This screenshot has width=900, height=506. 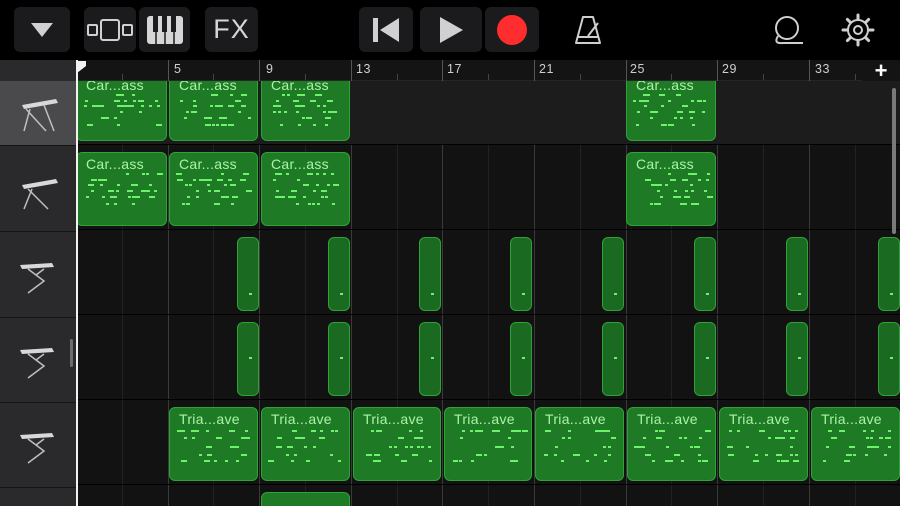 What do you see at coordinates (488, 70) in the screenshot?
I see `ruler: 5 9 13 17 21 25 29 33` at bounding box center [488, 70].